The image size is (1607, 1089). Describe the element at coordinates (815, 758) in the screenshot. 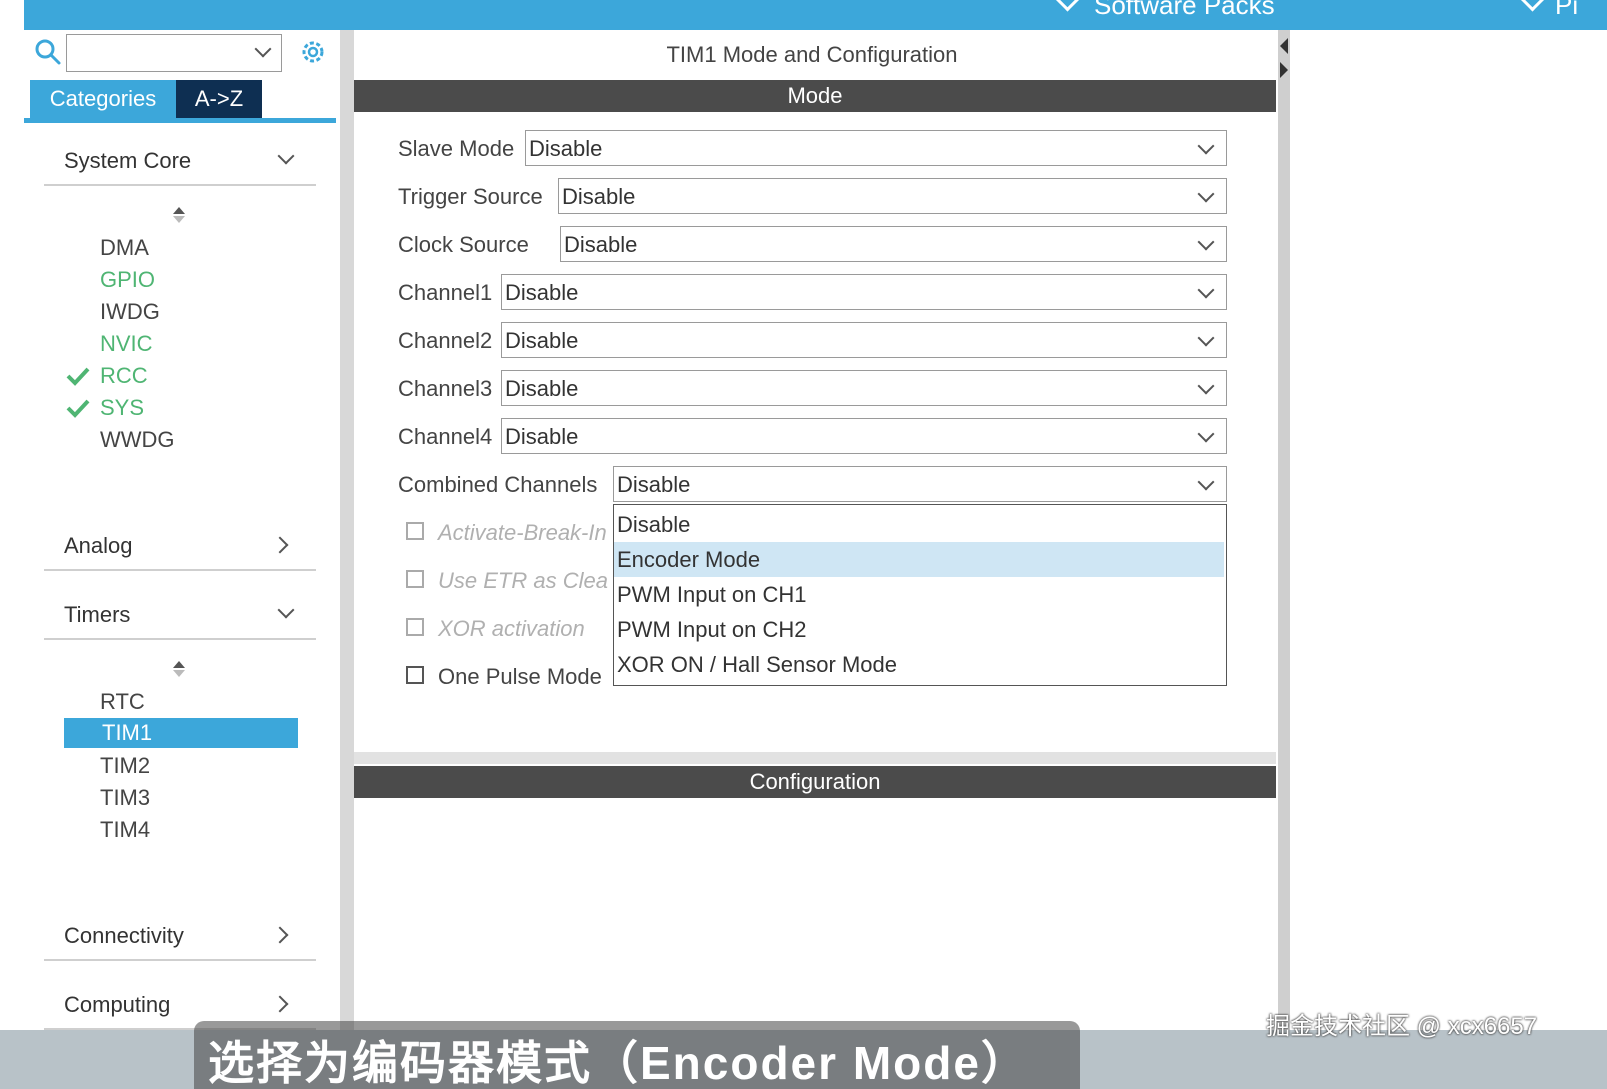

I see `section-divider` at that location.